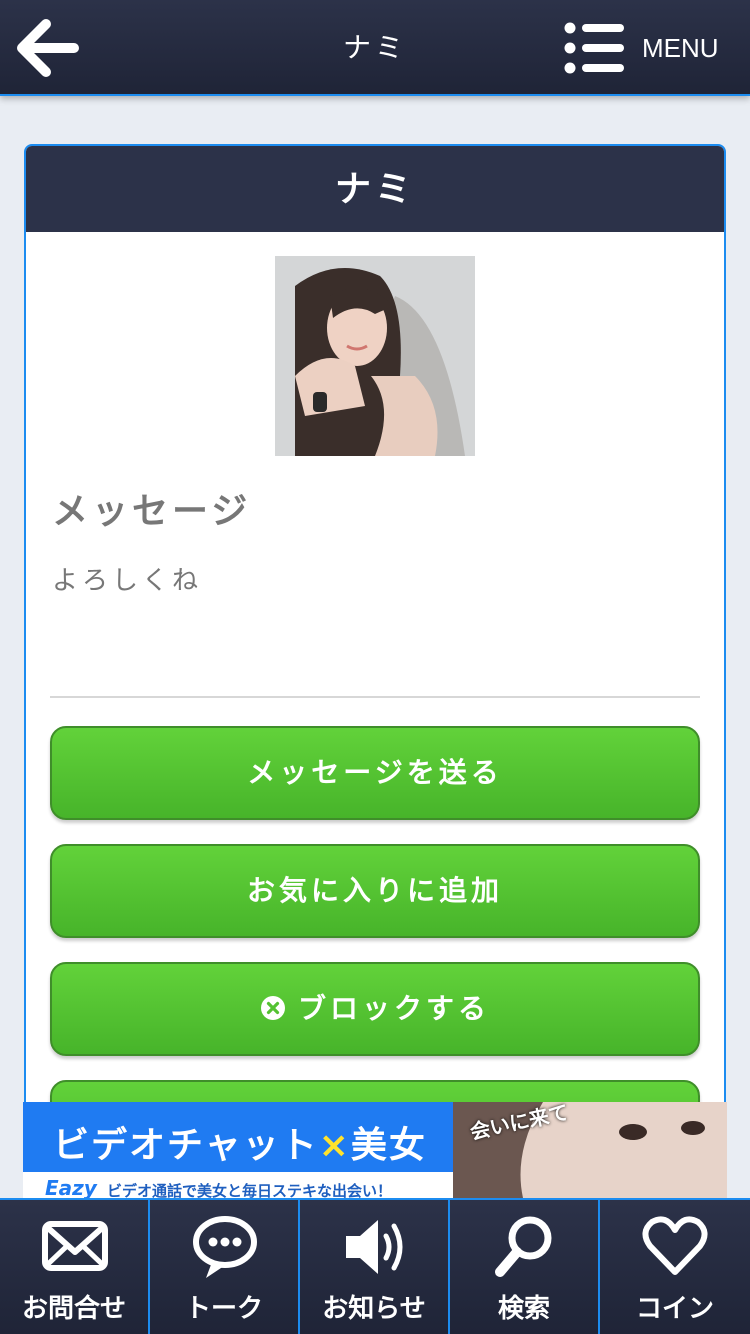  I want to click on tab-label: お問合せ, so click(73, 1309).